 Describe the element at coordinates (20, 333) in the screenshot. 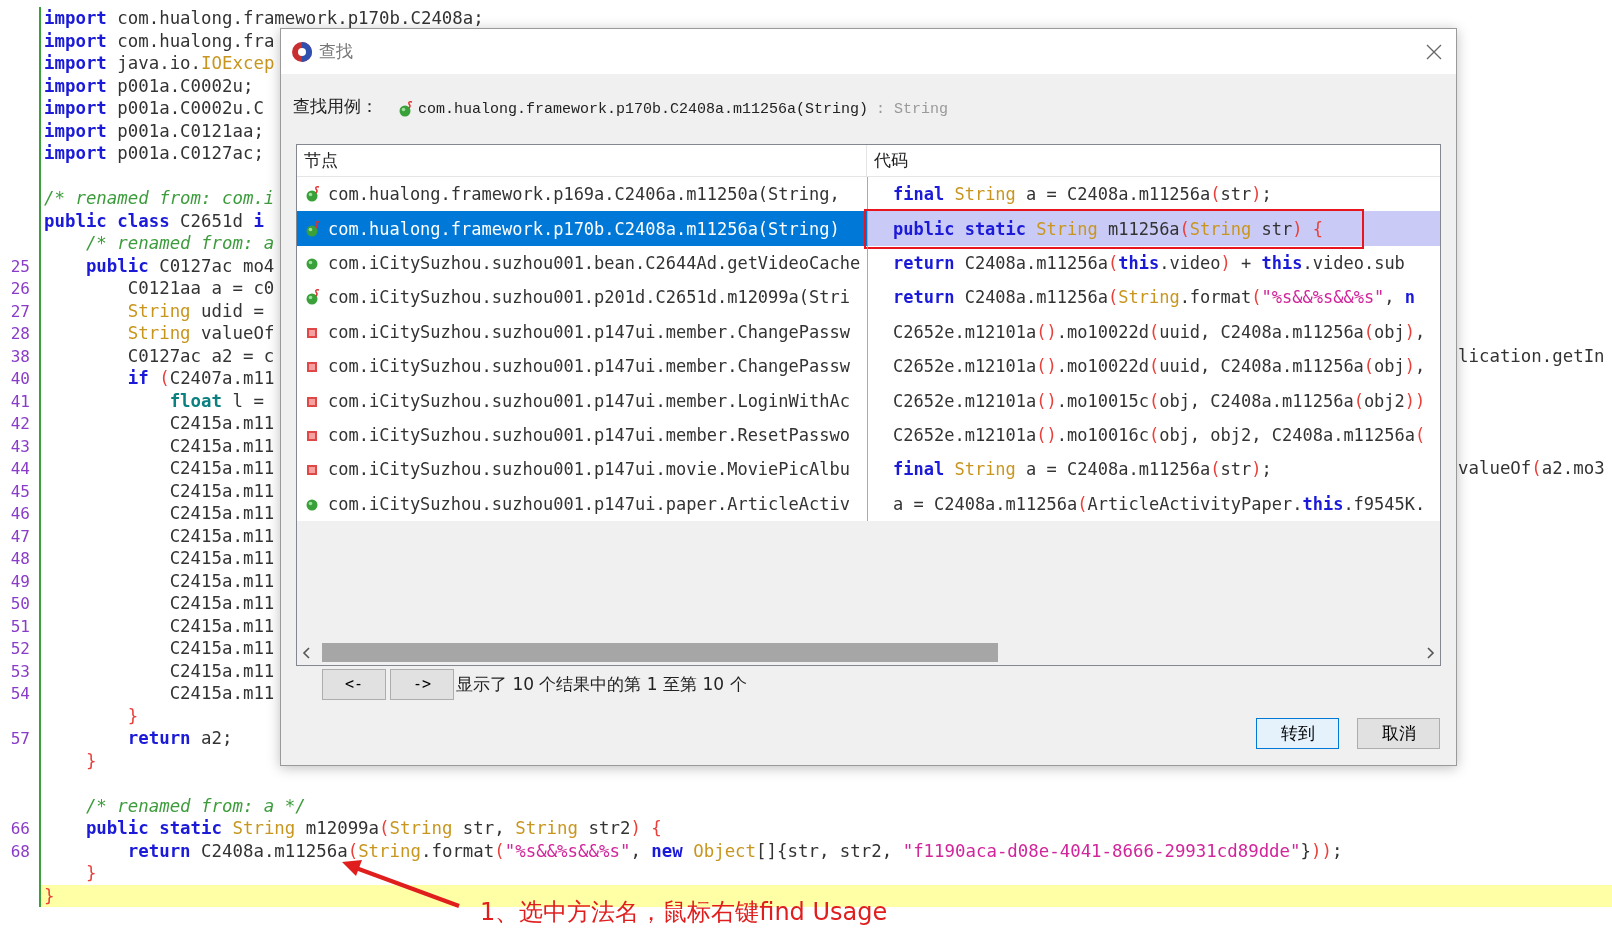

I see `line-number: 28` at that location.